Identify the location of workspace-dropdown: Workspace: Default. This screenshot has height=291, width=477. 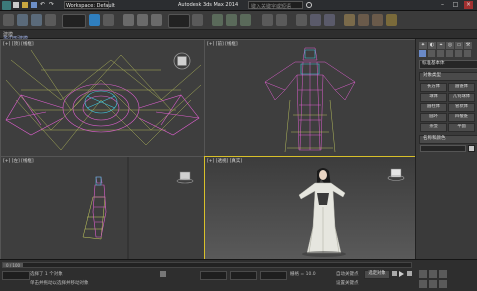
(89, 5).